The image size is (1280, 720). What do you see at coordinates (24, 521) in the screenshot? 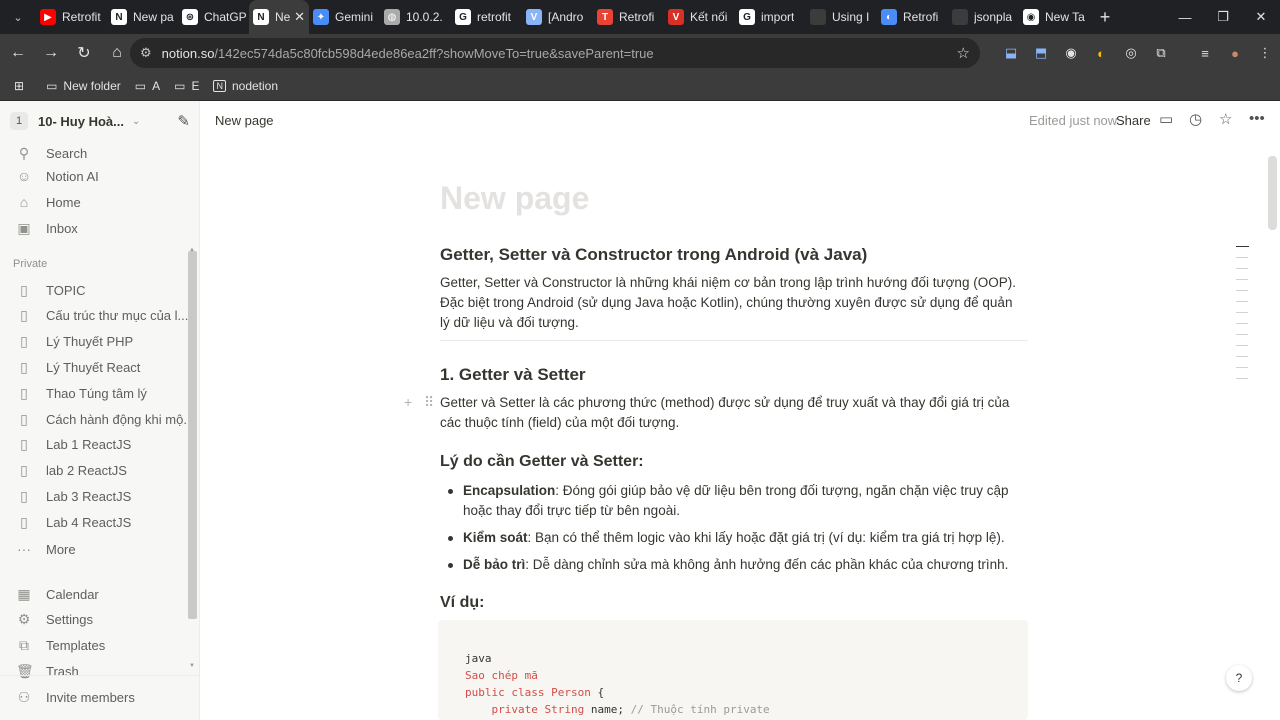
I see `page-icon: ▯` at bounding box center [24, 521].